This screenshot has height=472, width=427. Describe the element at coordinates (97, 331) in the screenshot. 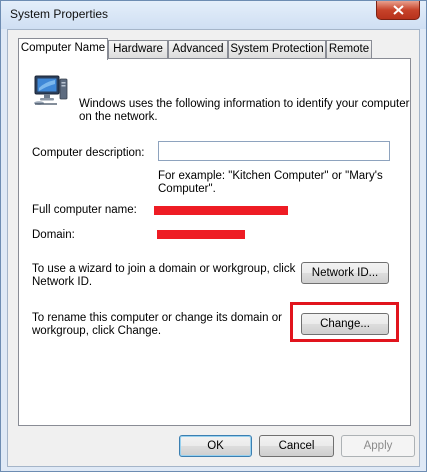

I see `rename-text-line2: workgroup, click Change.` at that location.